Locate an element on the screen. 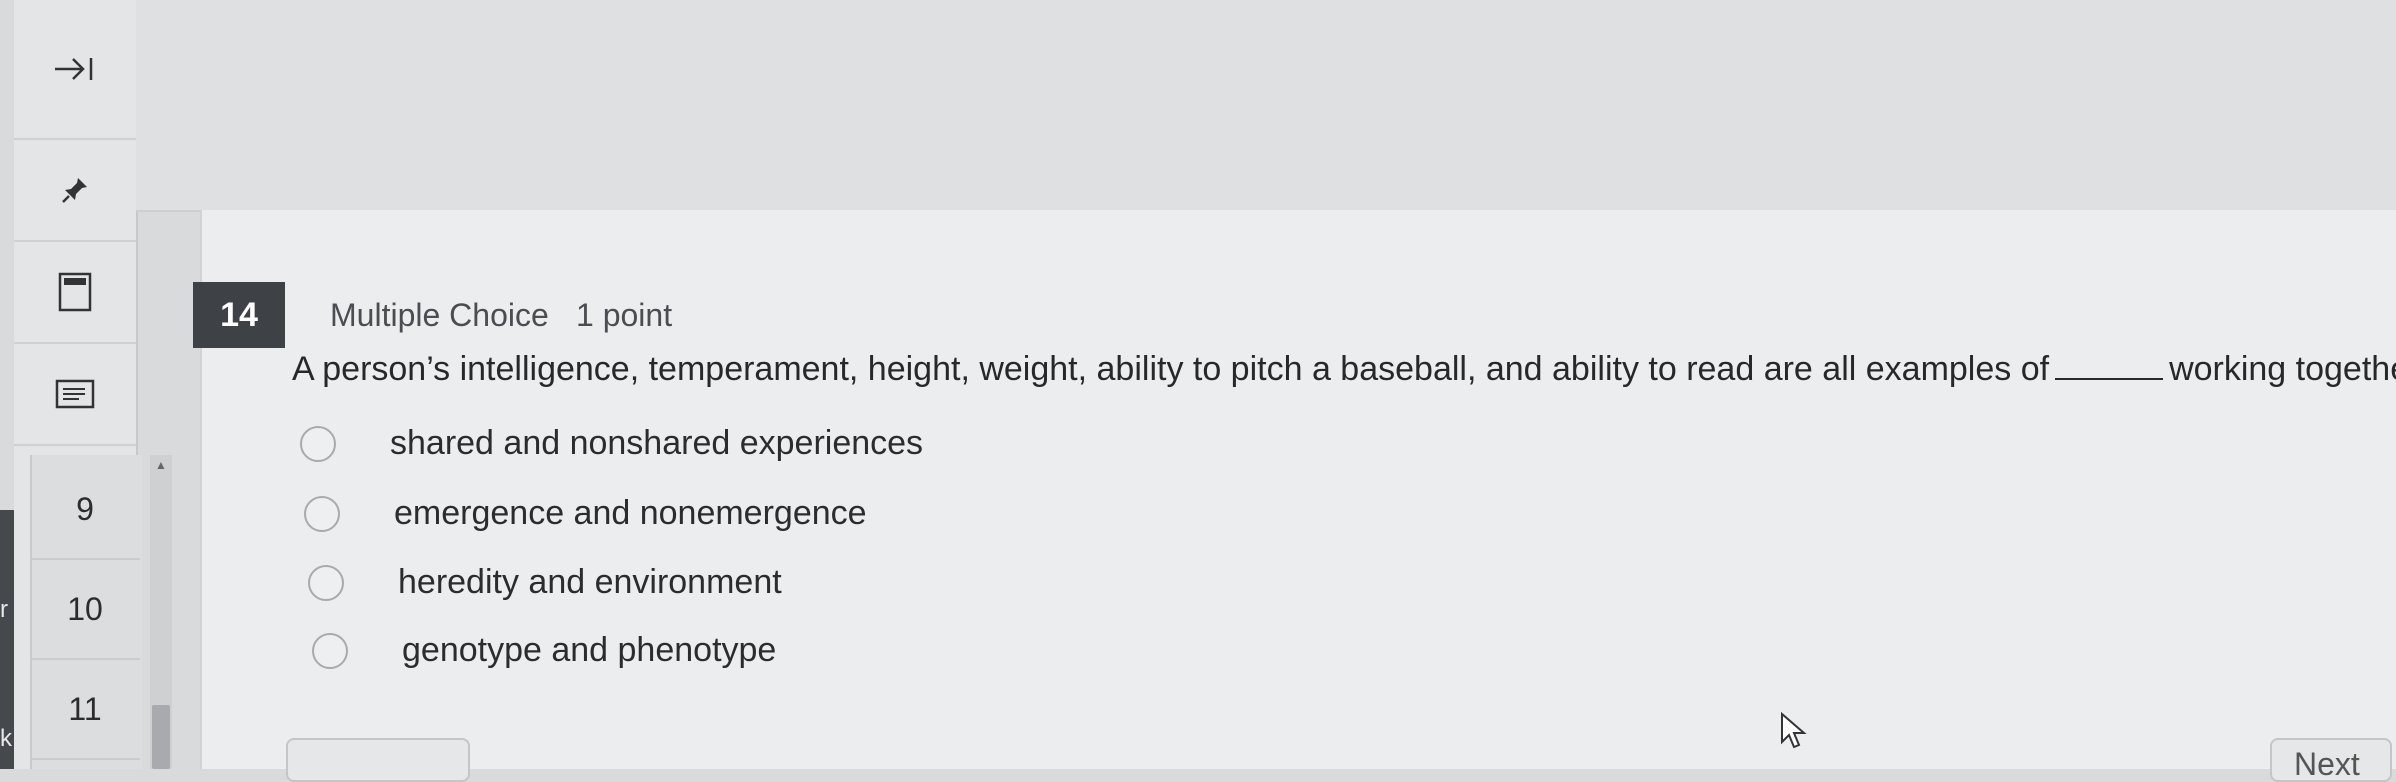  collapse-panel-icon is located at coordinates (75, 69).